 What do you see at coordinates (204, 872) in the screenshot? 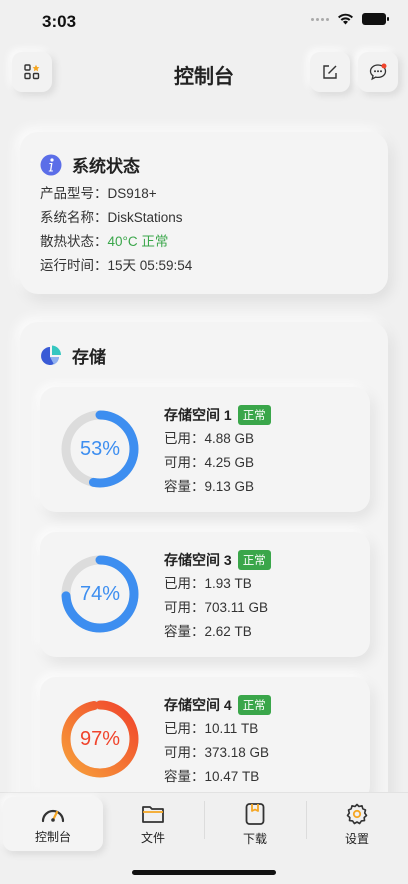
I see `home-indicator` at bounding box center [204, 872].